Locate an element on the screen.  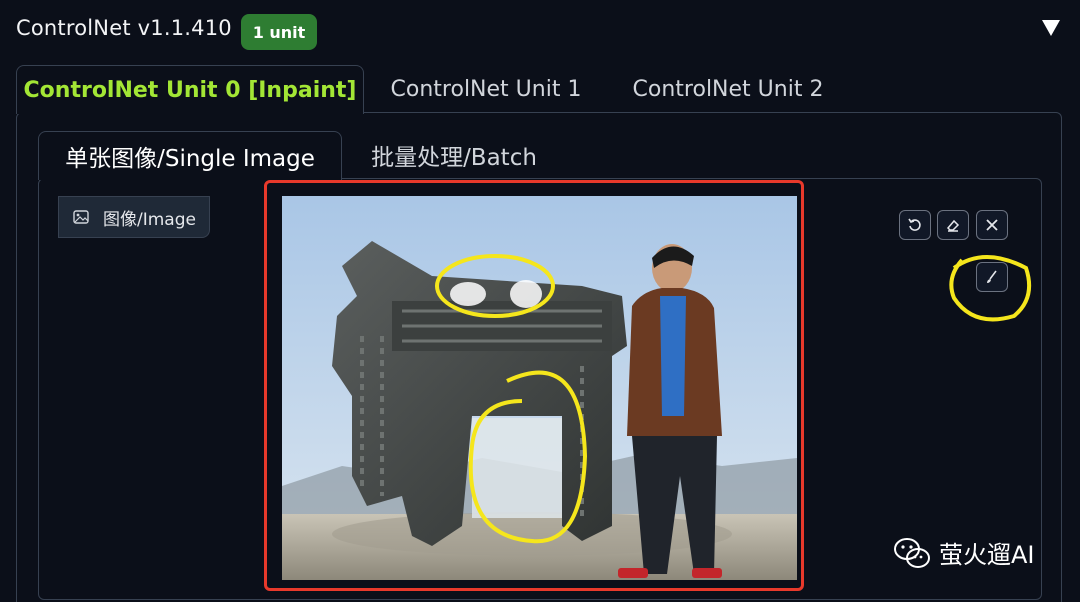
watermark-text: 萤火遛AI is located at coordinates (987, 555).